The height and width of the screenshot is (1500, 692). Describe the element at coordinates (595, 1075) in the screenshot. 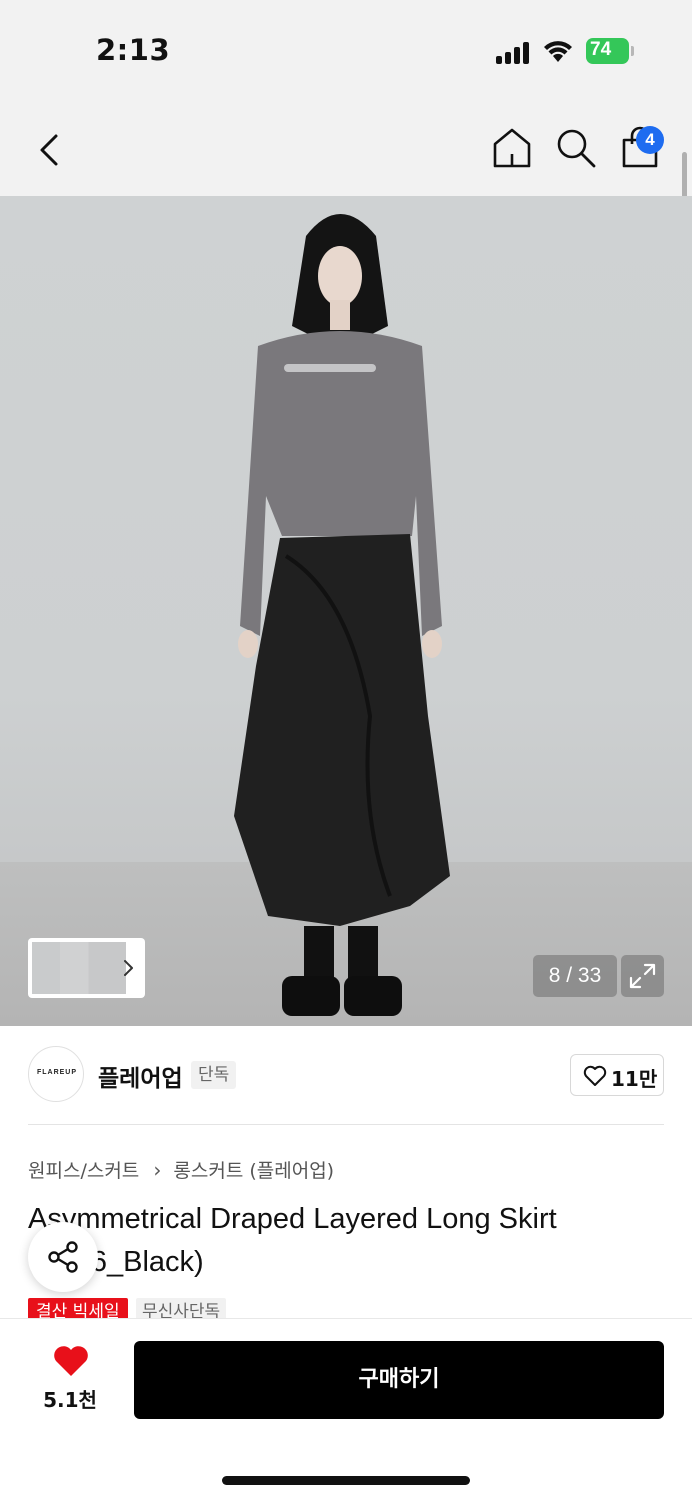

I see `heart-outline-icon` at that location.